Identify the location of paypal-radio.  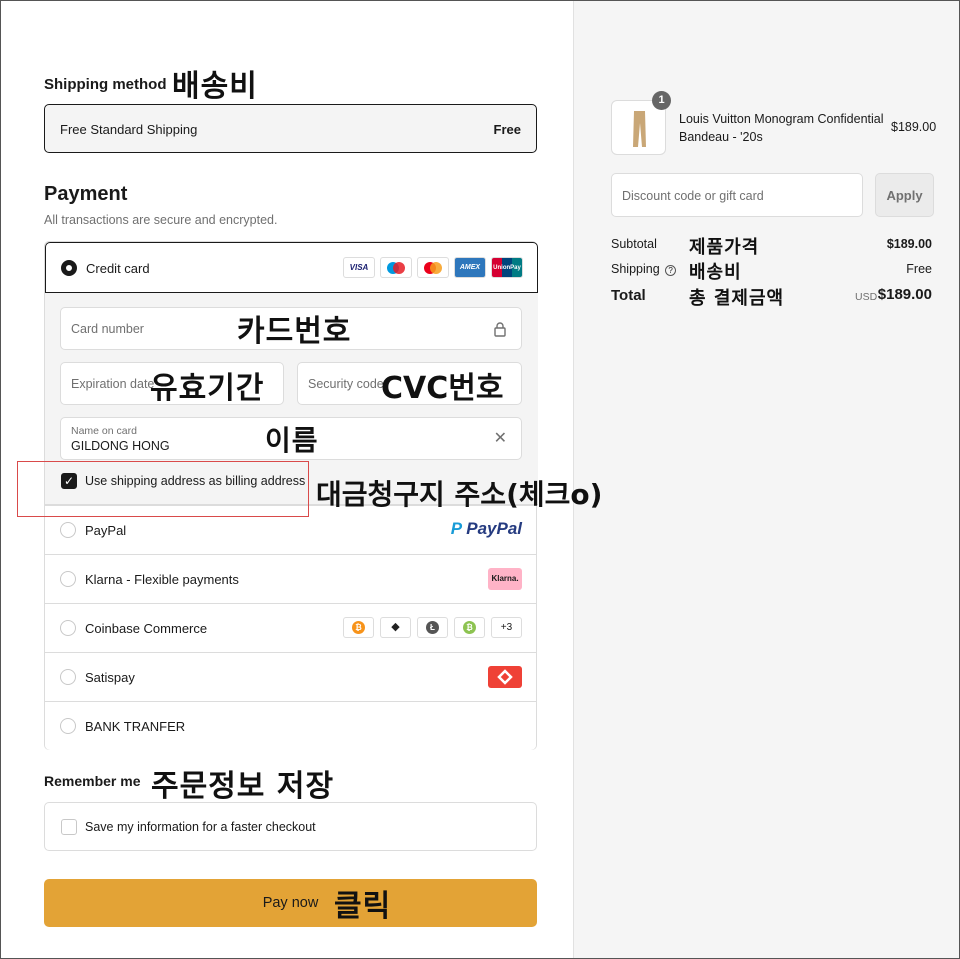
(68, 530).